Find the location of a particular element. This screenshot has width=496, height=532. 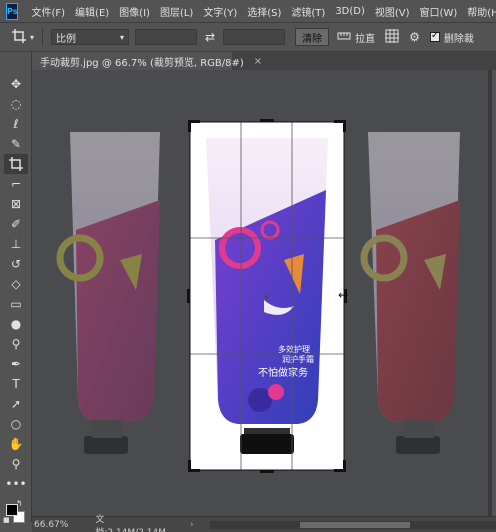

crop-preset-icon is located at coordinates (20, 37).